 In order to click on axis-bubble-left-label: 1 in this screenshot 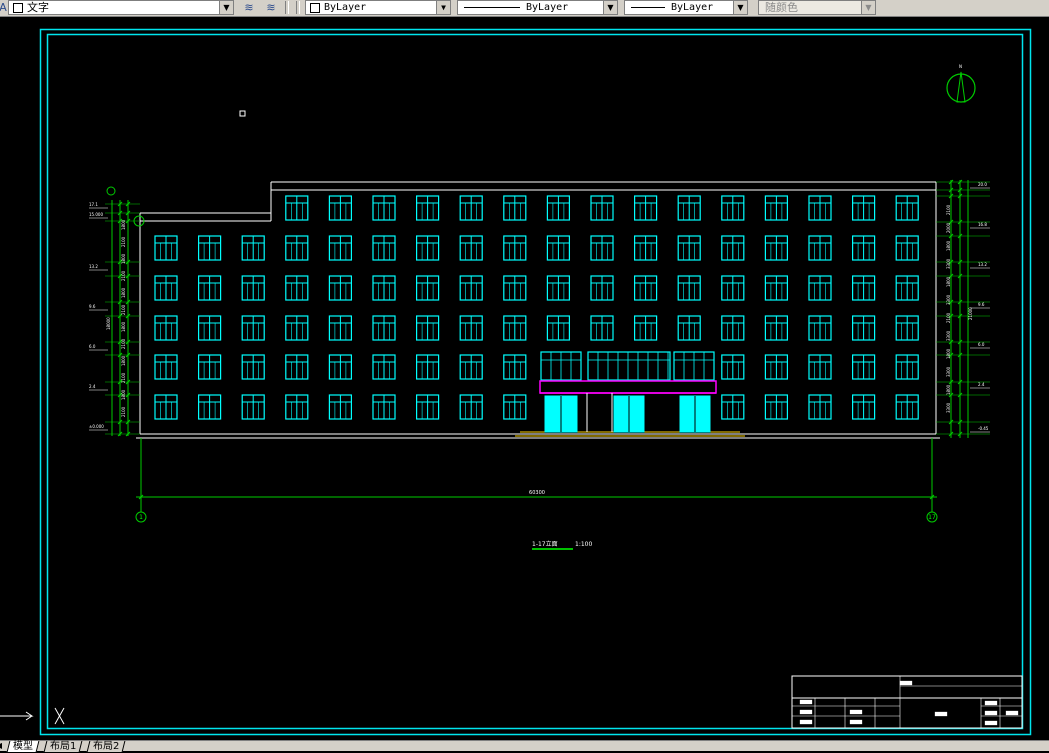, I will do `click(141, 517)`.